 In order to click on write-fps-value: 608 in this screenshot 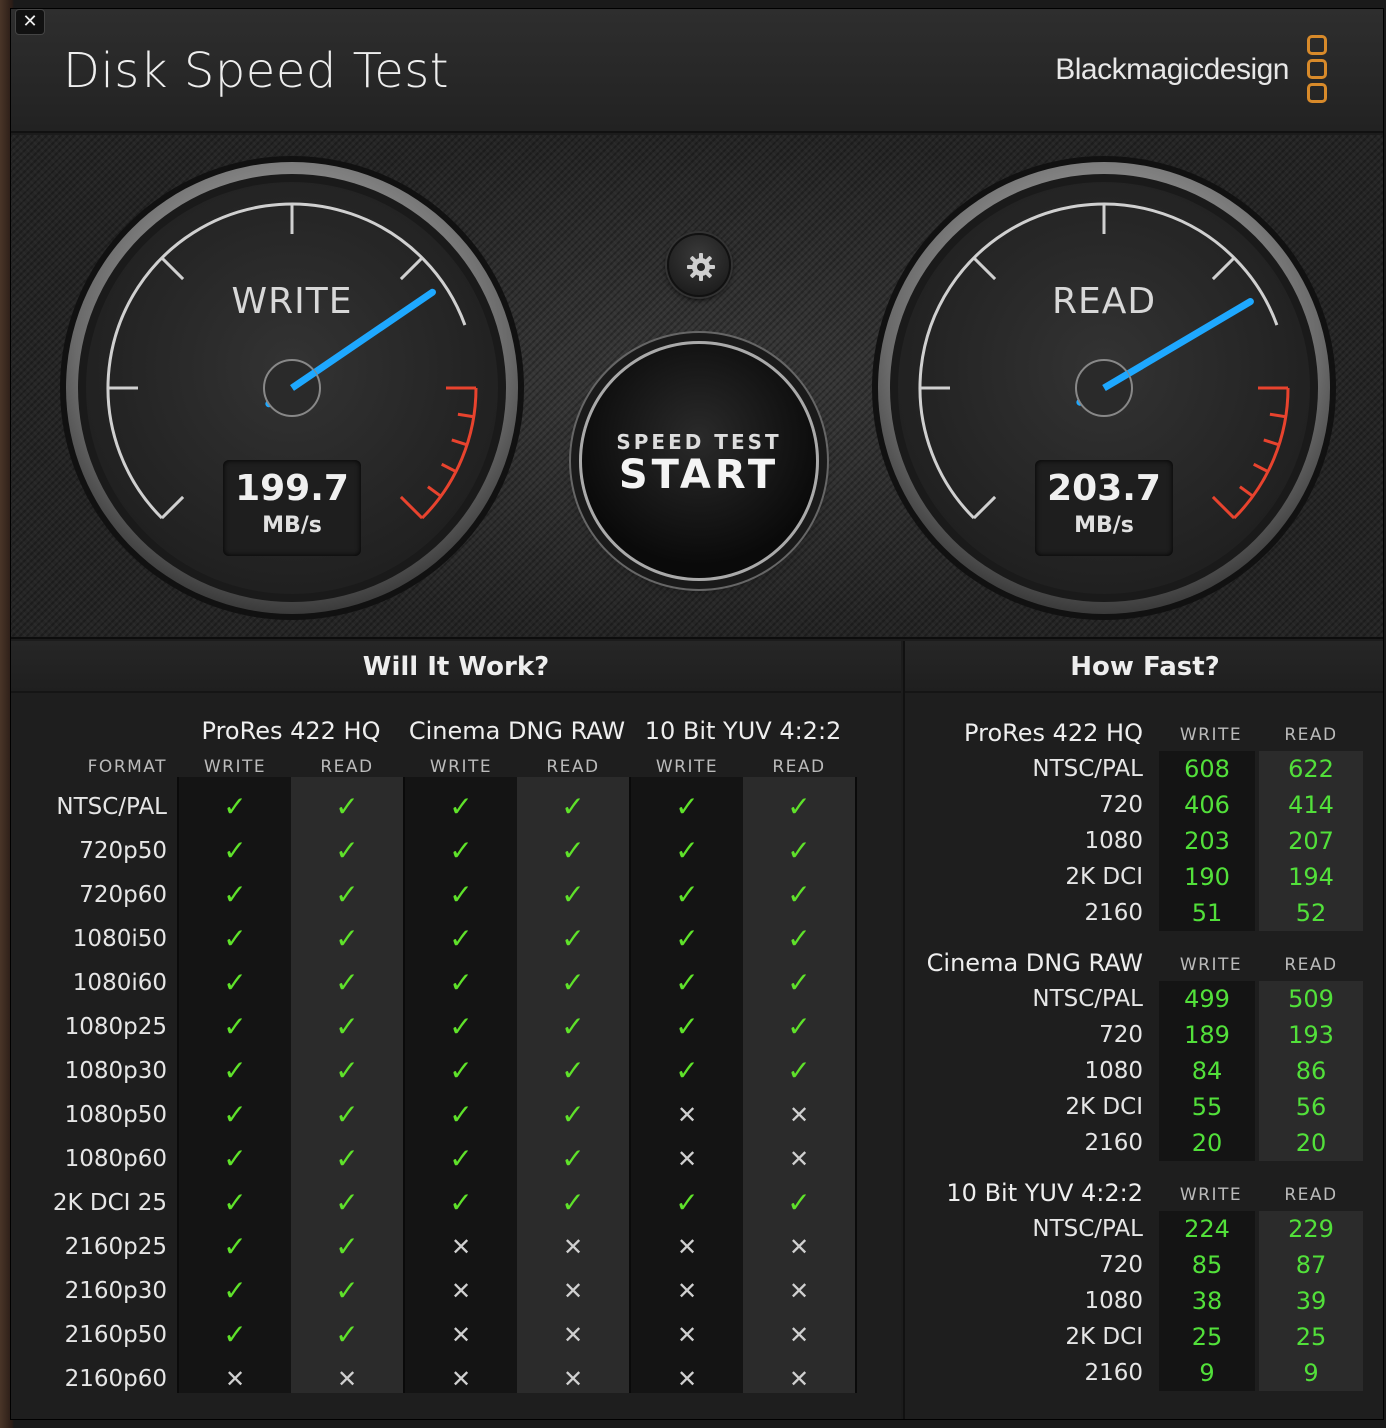, I will do `click(1207, 769)`.